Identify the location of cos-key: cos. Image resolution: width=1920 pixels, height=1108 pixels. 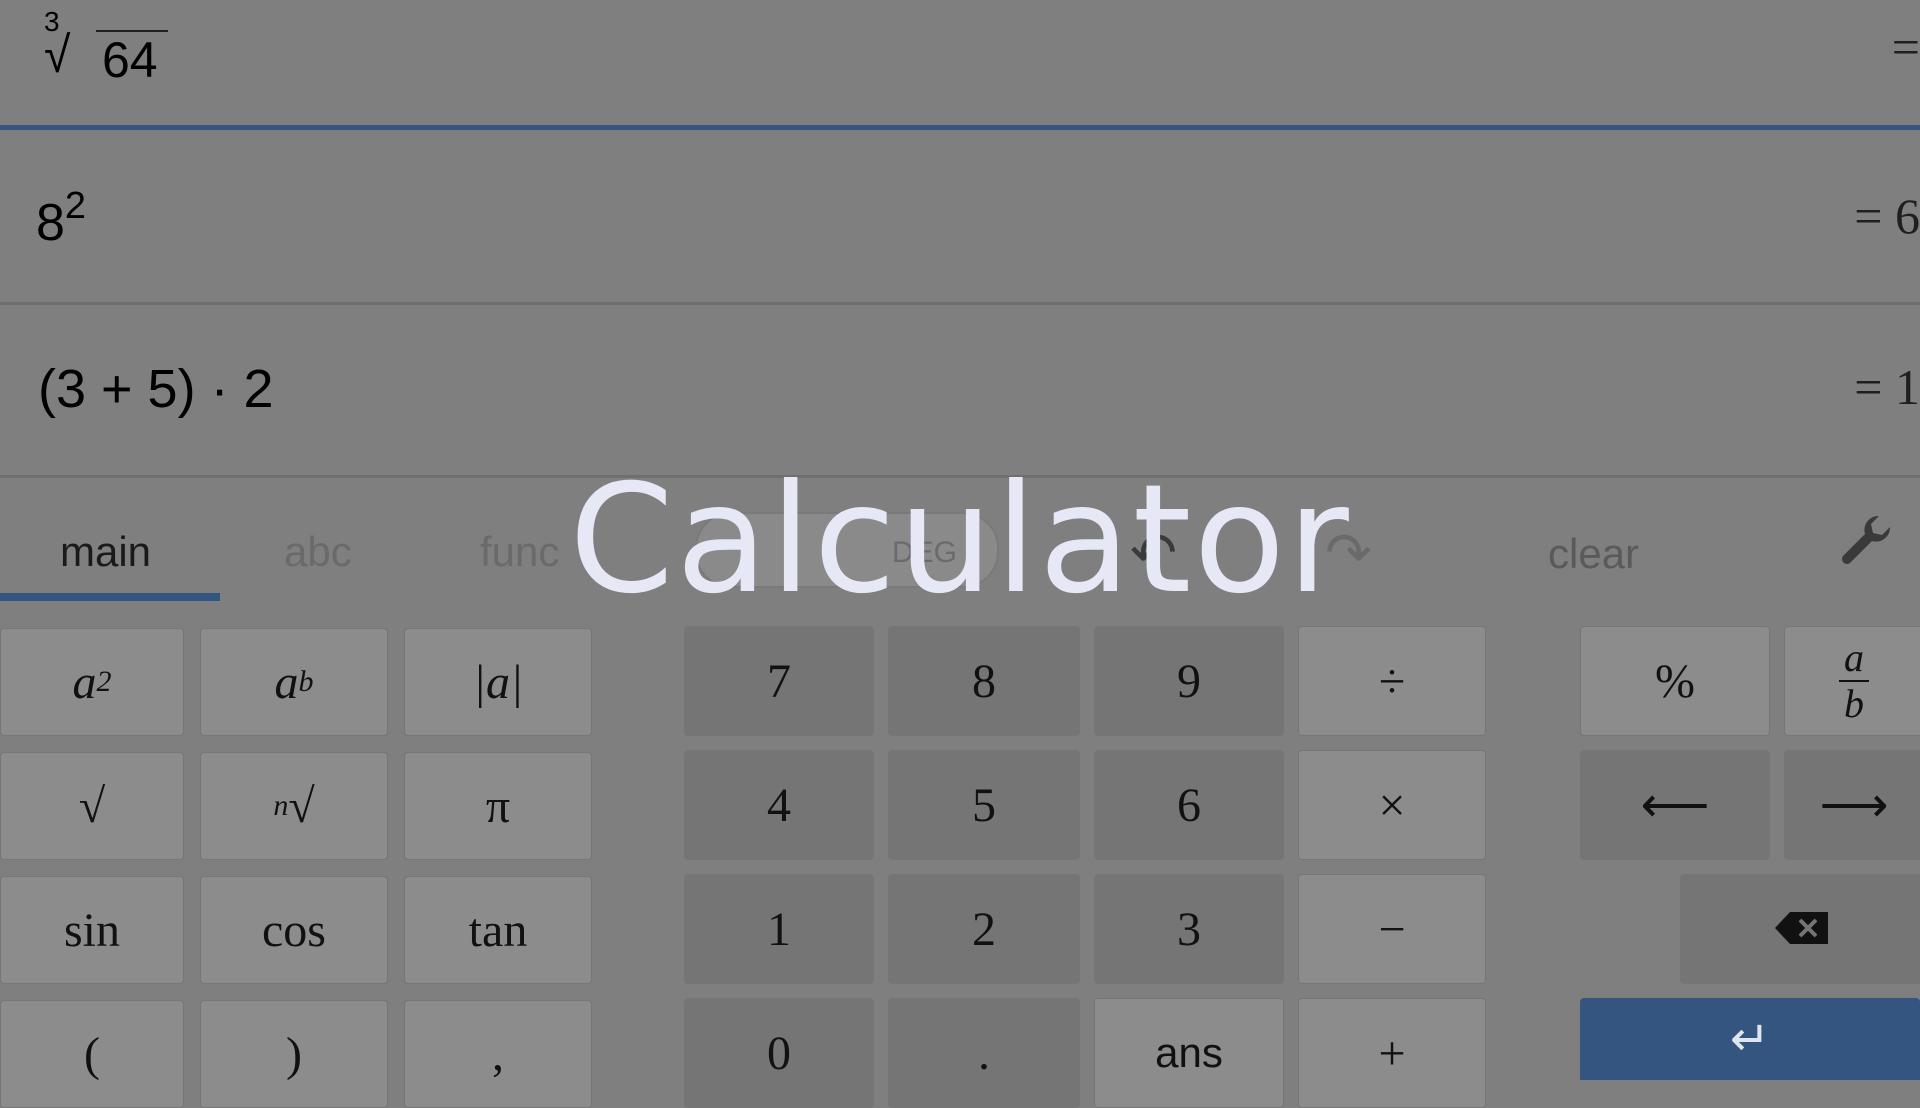
(294, 930).